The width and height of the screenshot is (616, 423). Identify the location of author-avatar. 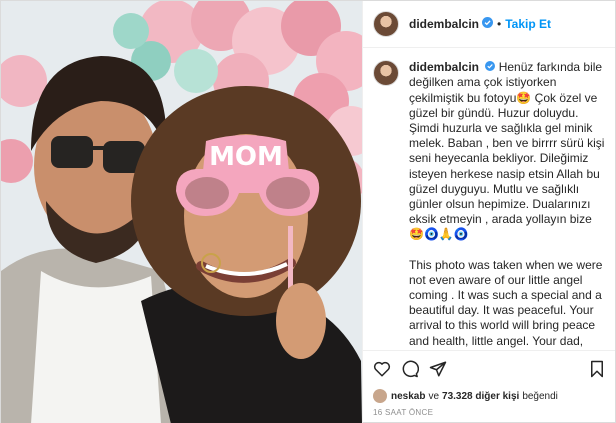
(386, 24).